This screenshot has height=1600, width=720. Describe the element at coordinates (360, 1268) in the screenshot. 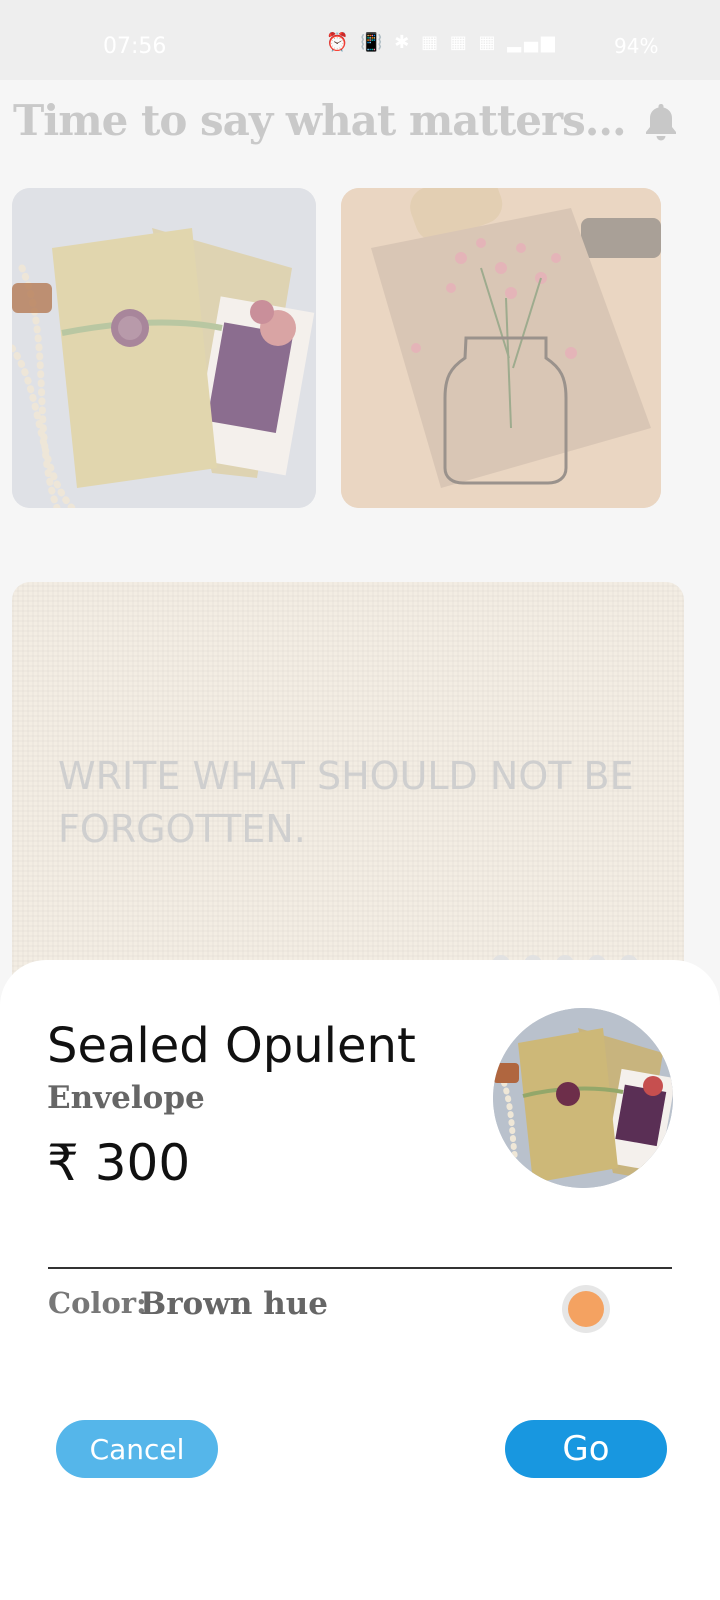

I see `divider` at that location.